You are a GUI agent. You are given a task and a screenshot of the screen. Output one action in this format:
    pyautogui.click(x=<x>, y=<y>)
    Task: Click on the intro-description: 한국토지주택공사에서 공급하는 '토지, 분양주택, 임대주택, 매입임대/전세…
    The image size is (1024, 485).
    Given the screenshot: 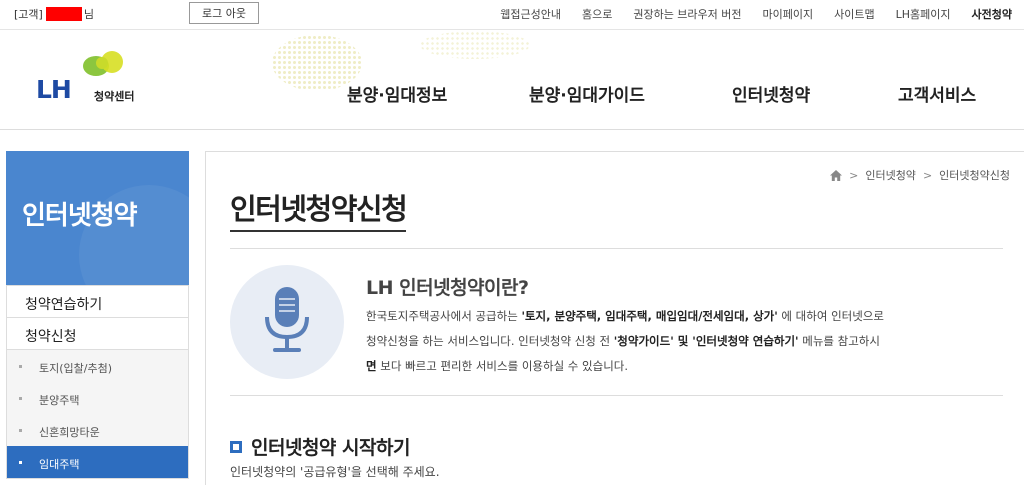 What is the action you would take?
    pyautogui.click(x=676, y=341)
    